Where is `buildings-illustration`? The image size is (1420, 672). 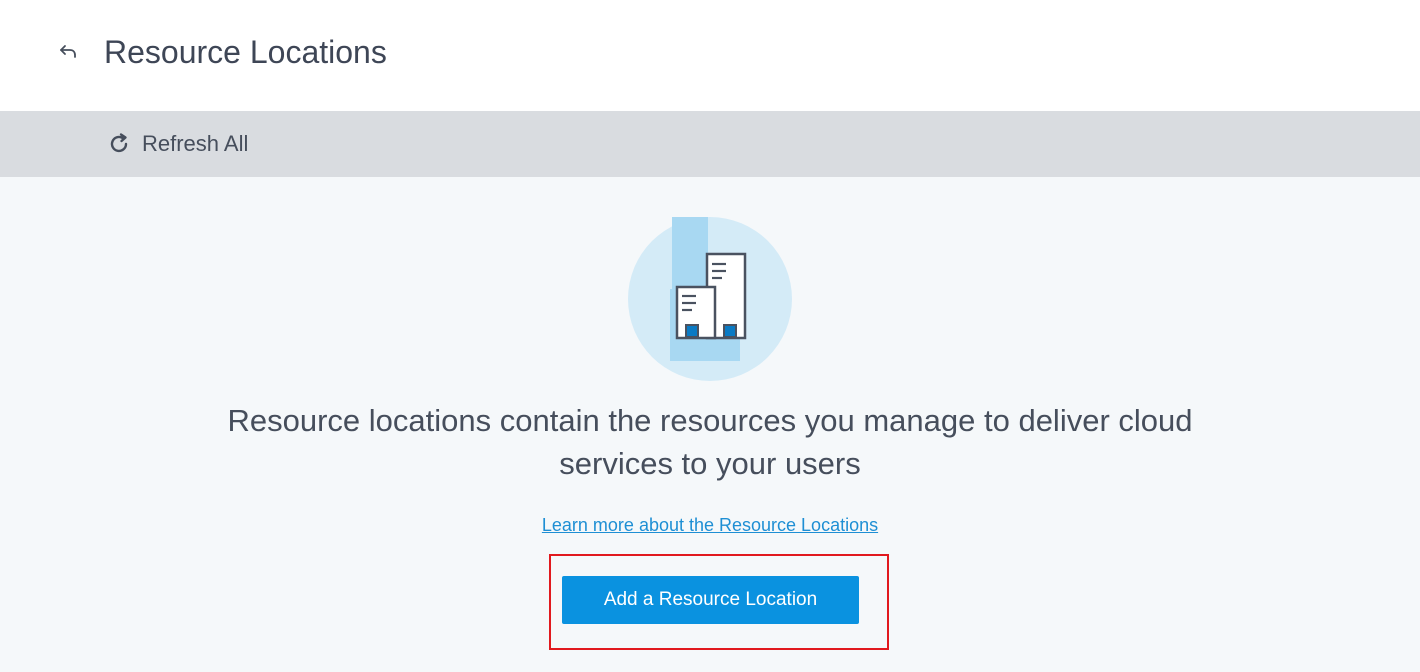 buildings-illustration is located at coordinates (710, 299).